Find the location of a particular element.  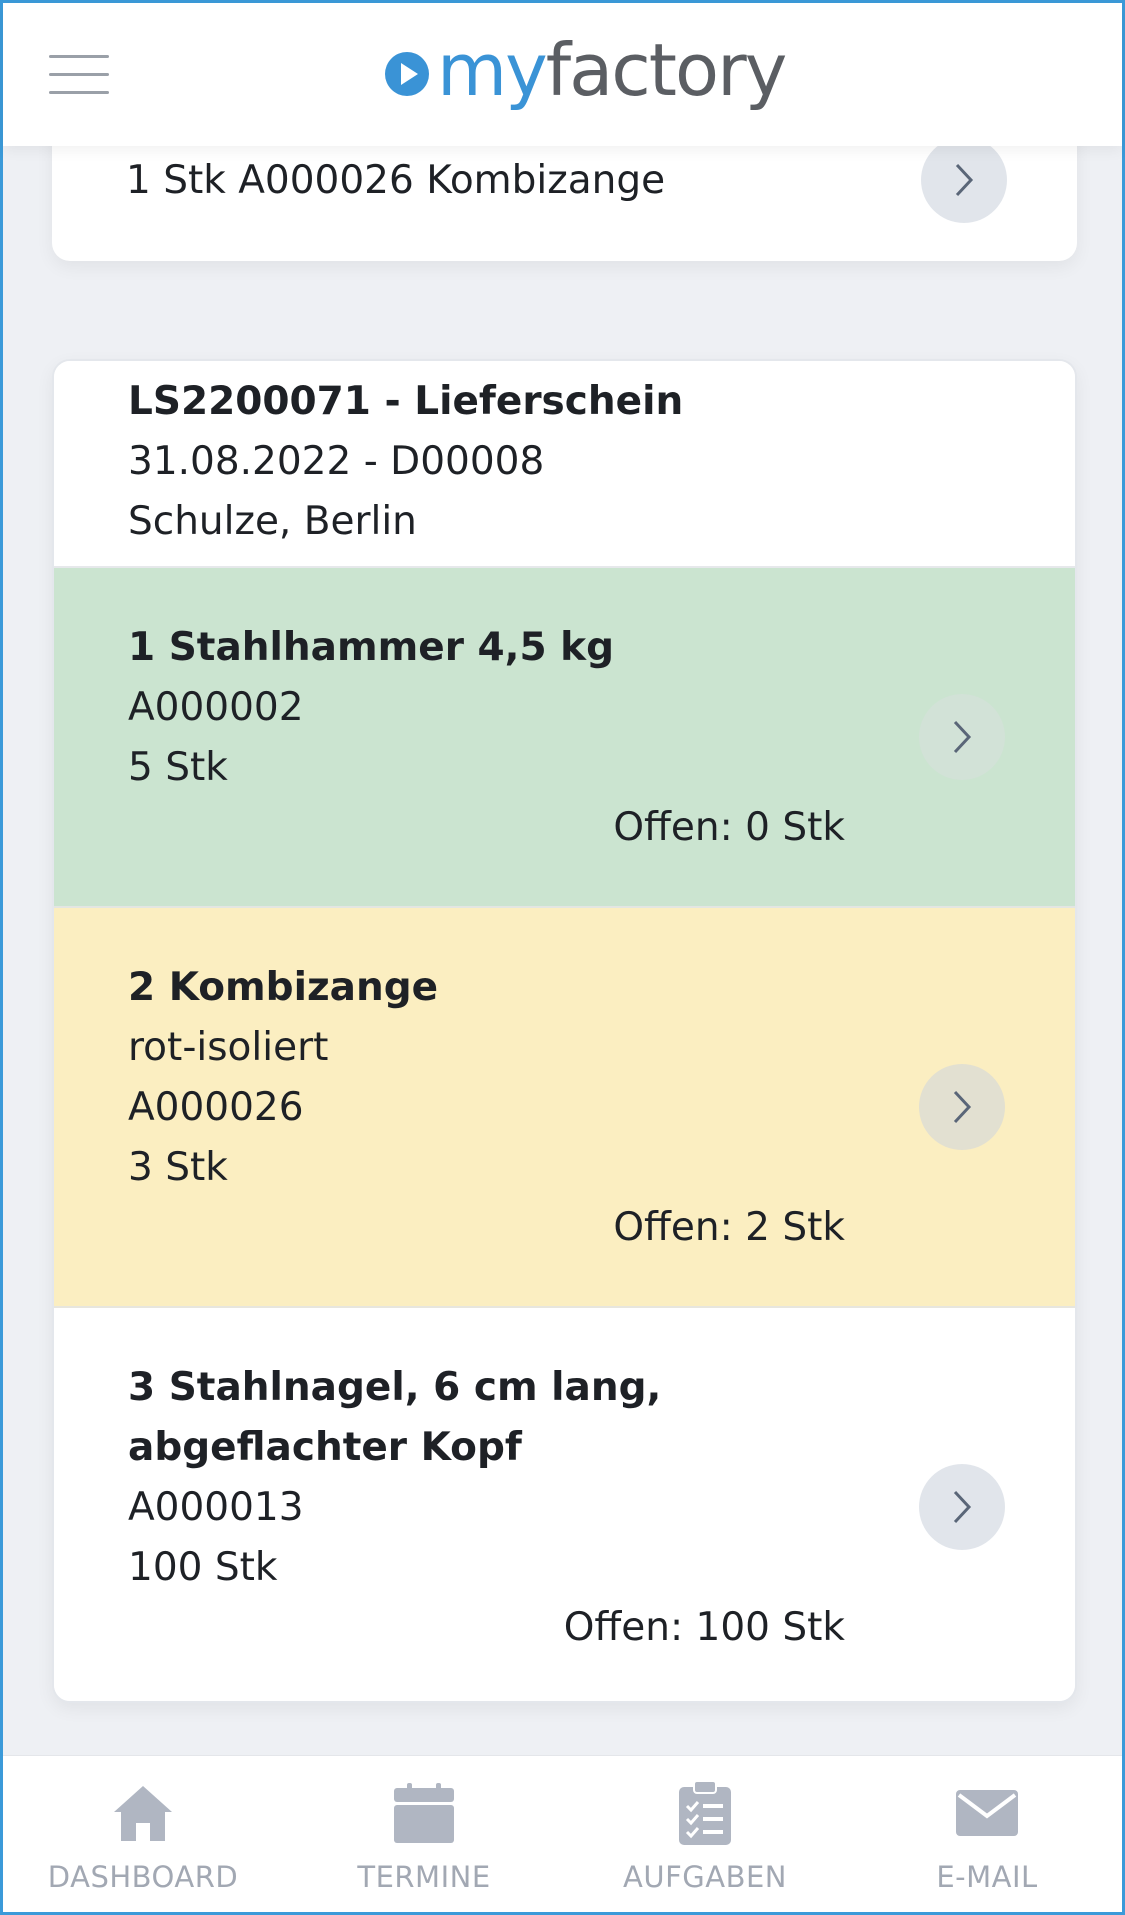

calendar-icon is located at coordinates (424, 1813).